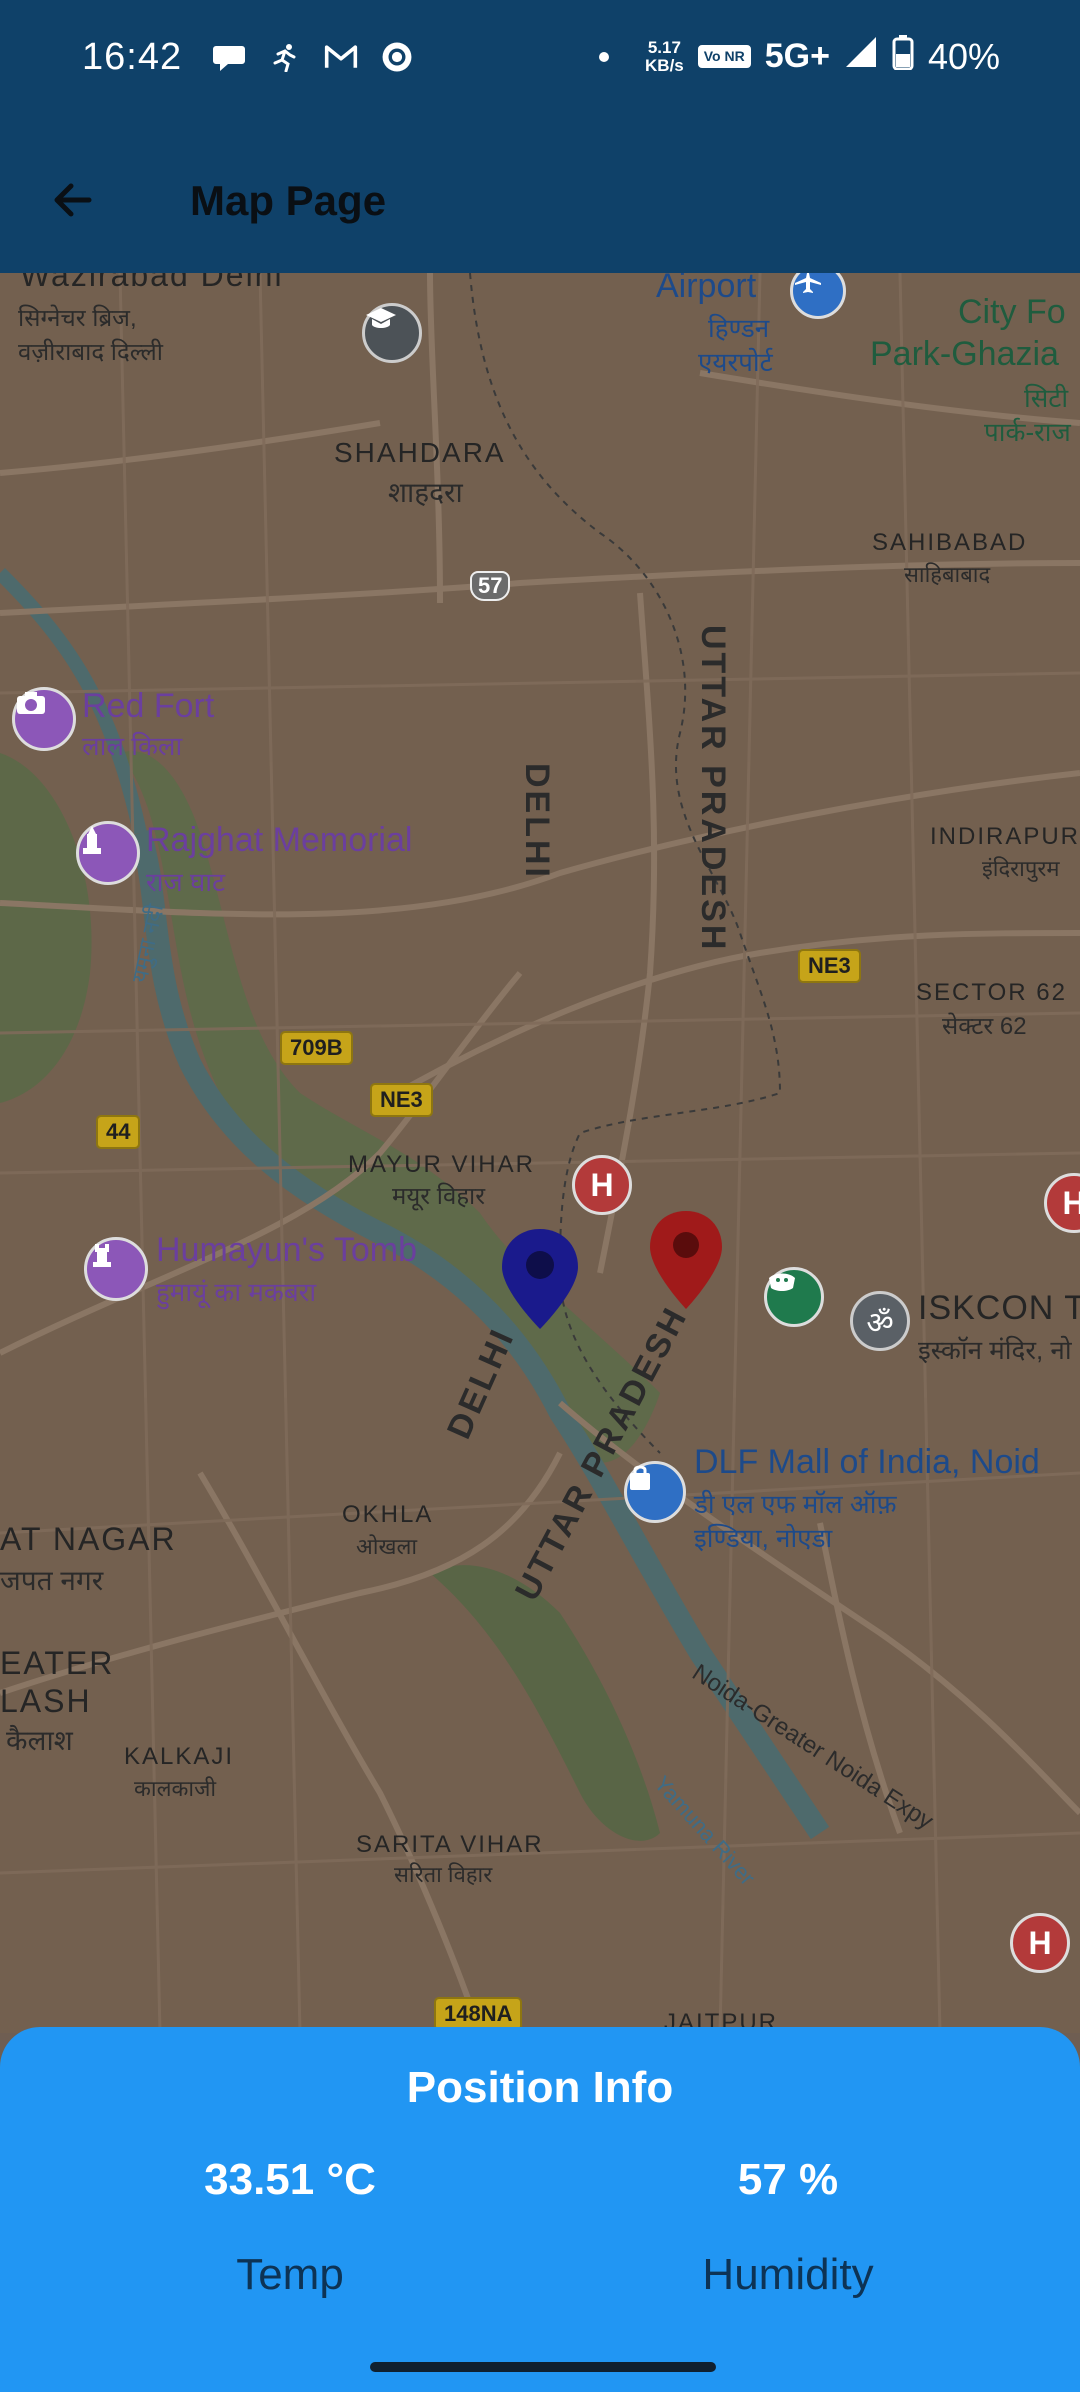  I want to click on temp-value: 33.51 °C, so click(290, 2179).